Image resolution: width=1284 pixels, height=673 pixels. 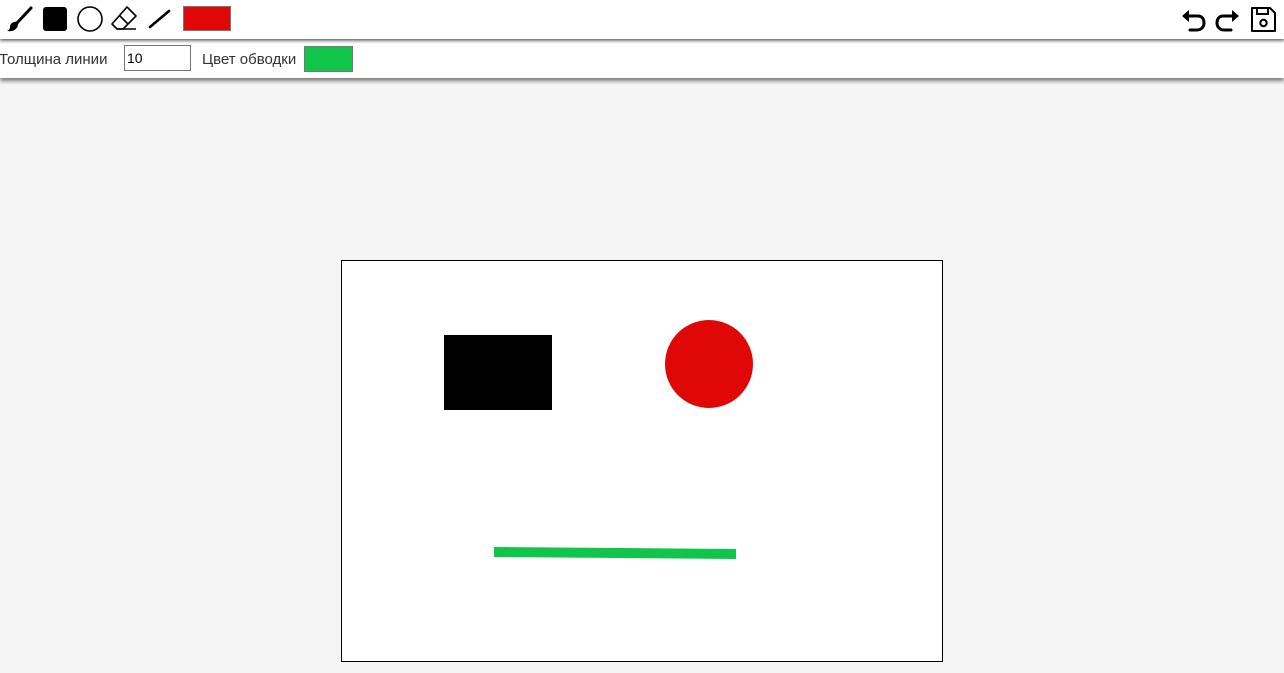 I want to click on undo-button, so click(x=1193, y=19).